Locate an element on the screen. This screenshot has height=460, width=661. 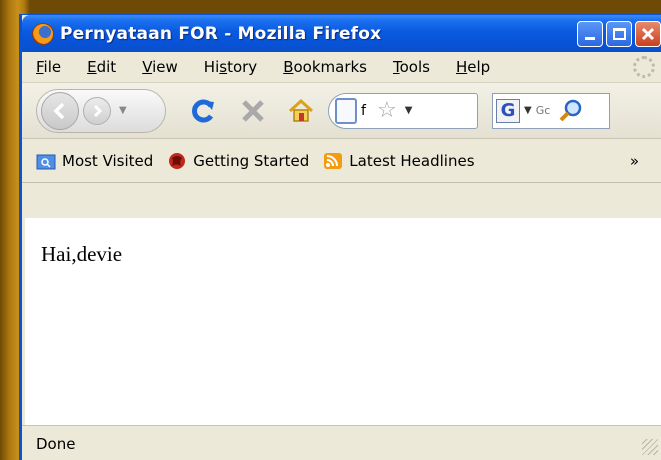
search-button is located at coordinates (571, 111).